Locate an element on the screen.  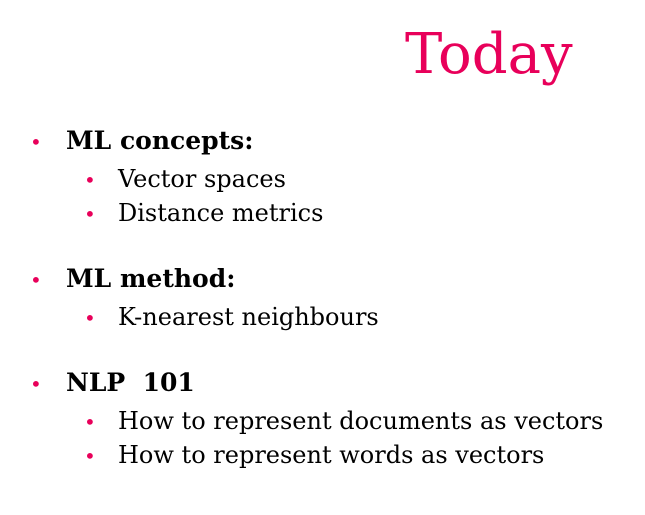
section-heading-label: NLP 101 is located at coordinates (130, 382).